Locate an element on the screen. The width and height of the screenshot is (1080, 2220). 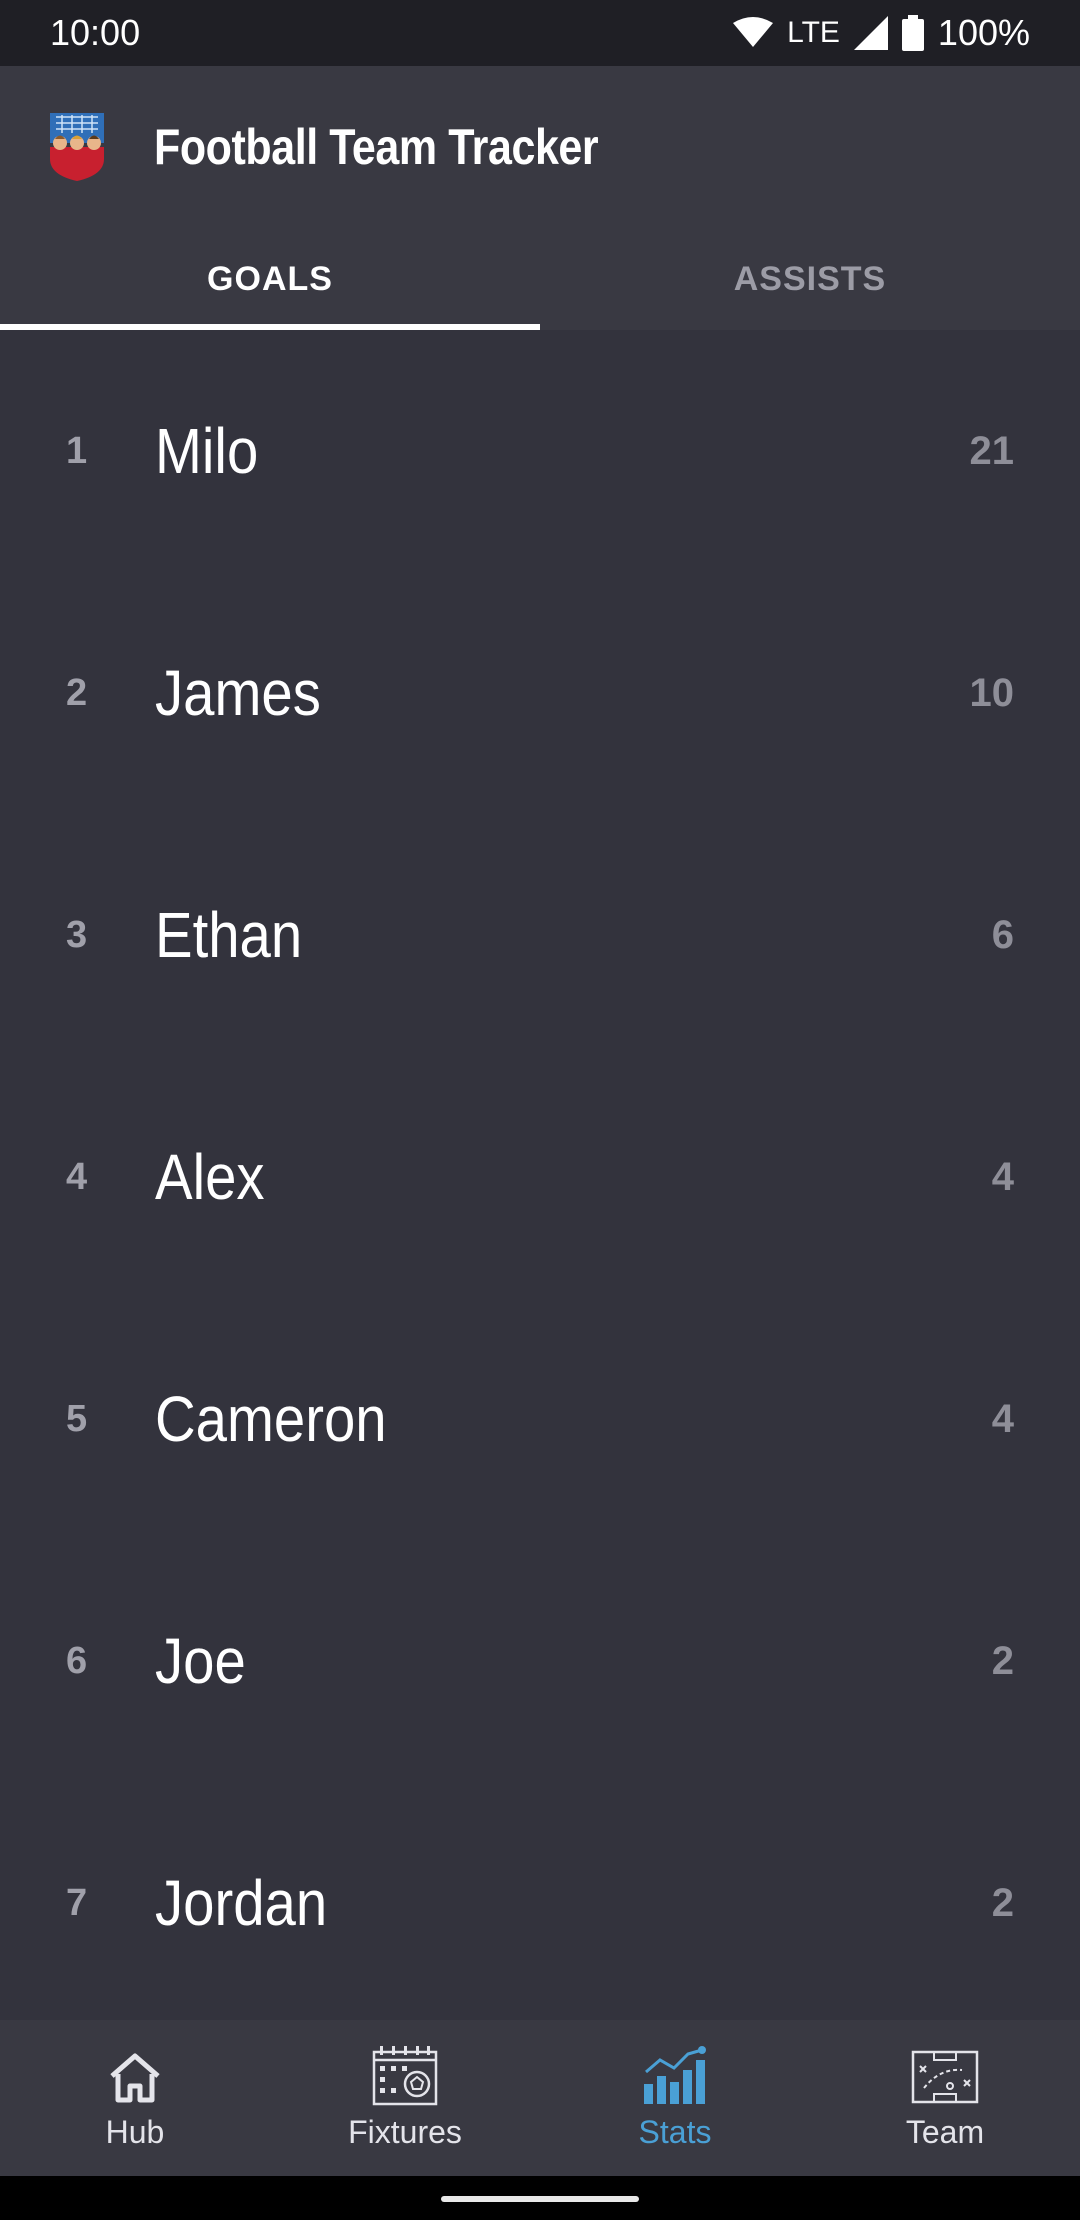
team-crest-icon is located at coordinates (77, 147).